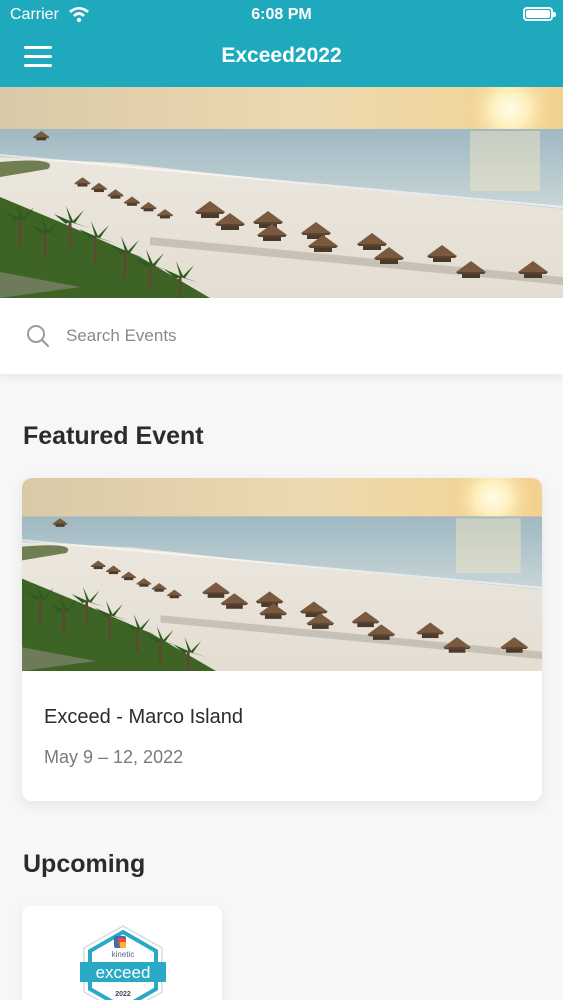 The image size is (563, 1000). I want to click on status-bar: Carrier 6:08 PM, so click(281, 15).